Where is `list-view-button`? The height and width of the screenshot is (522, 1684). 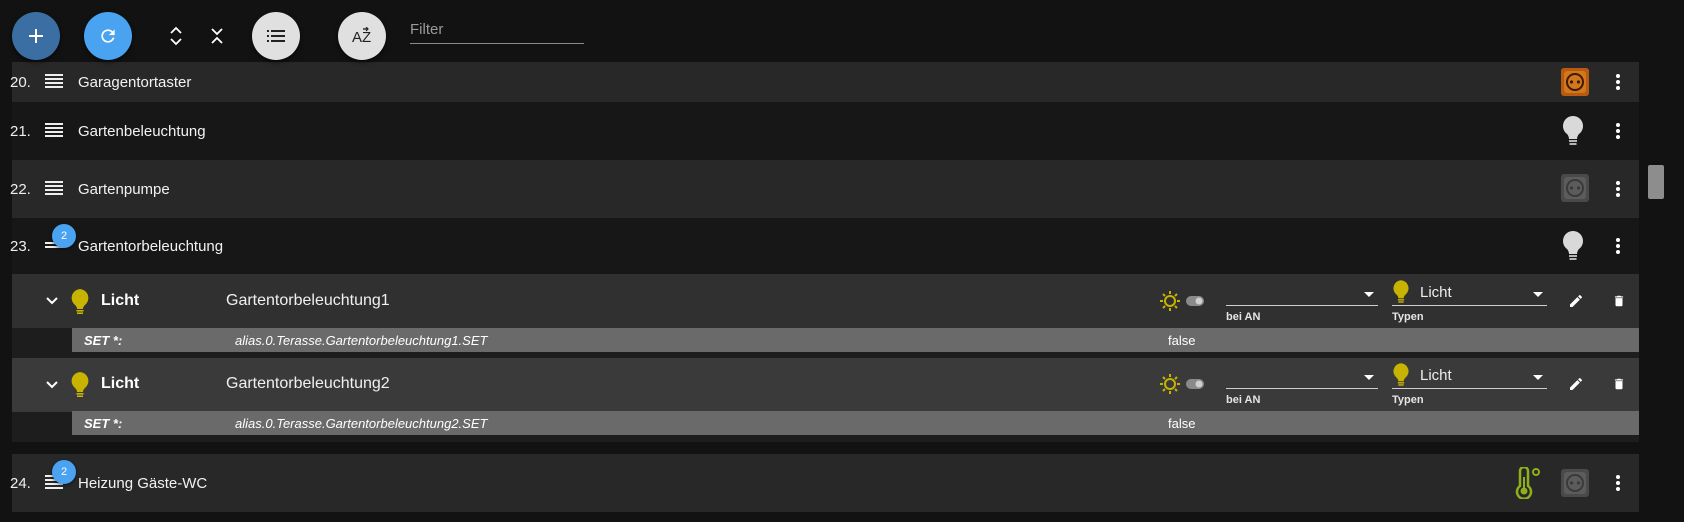
list-view-button is located at coordinates (276, 36).